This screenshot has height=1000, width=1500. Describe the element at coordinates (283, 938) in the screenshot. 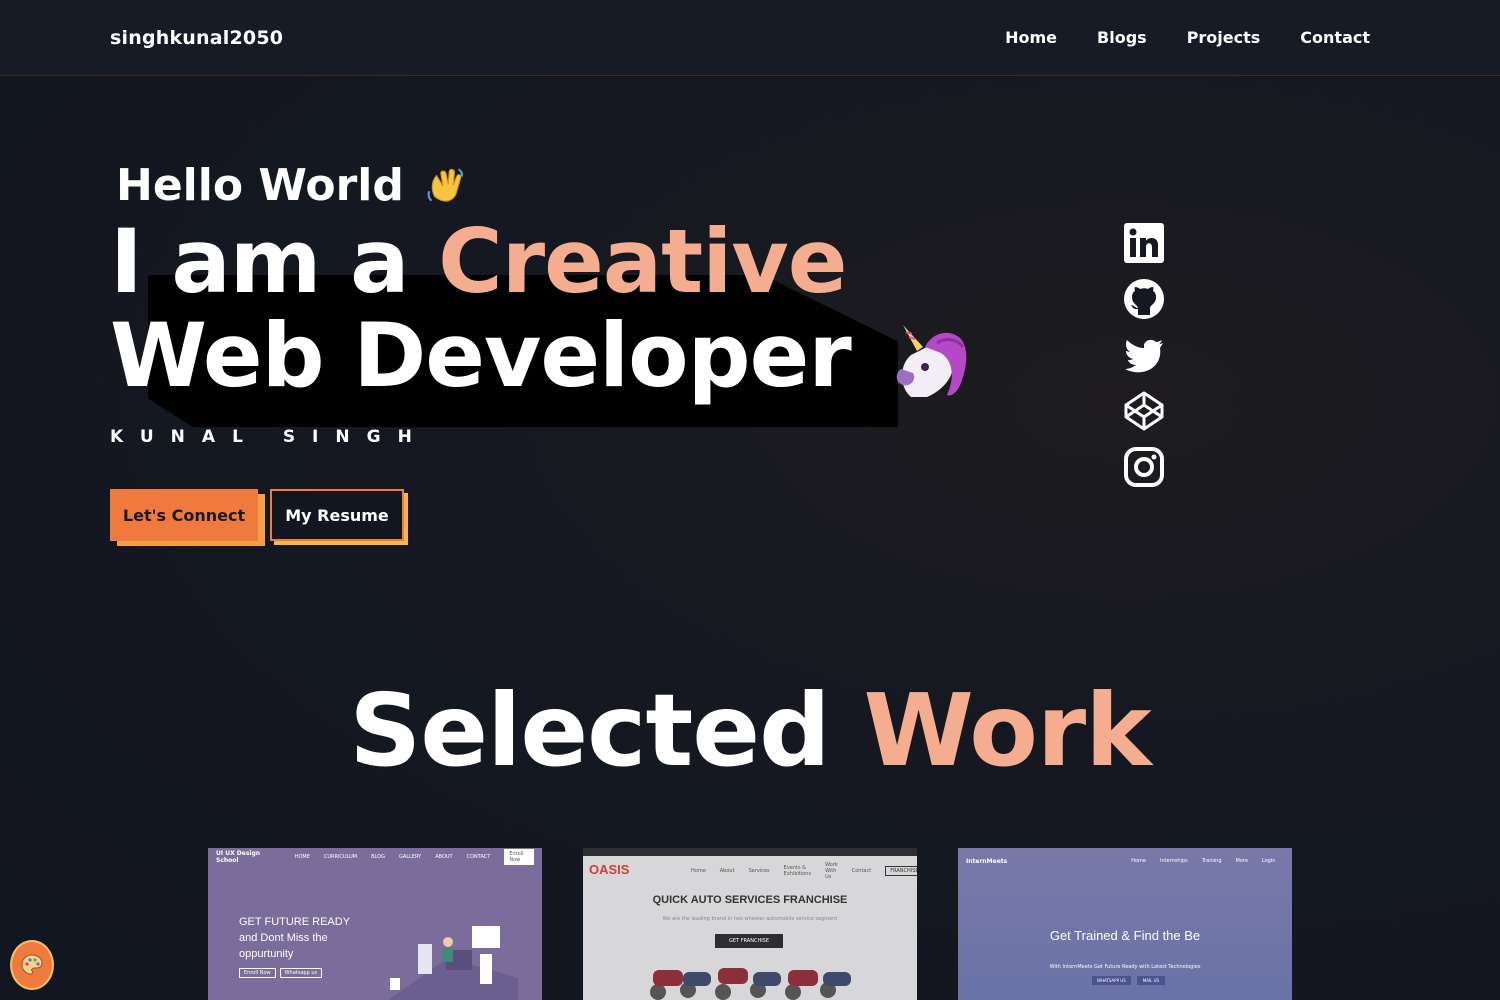

I see `card-subline: and Dont Miss the` at that location.